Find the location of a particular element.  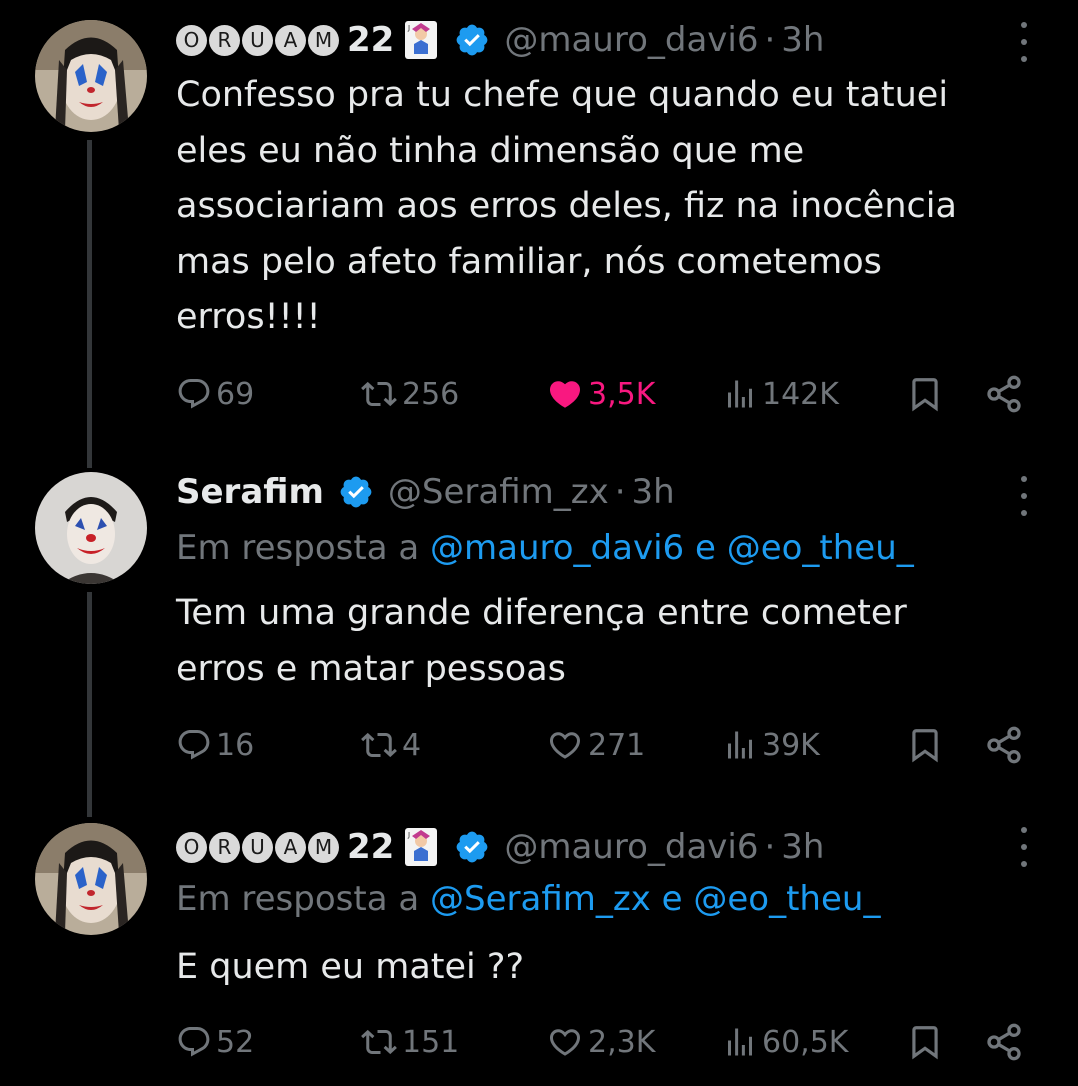

like-button: 2,3K is located at coordinates (600, 1042).